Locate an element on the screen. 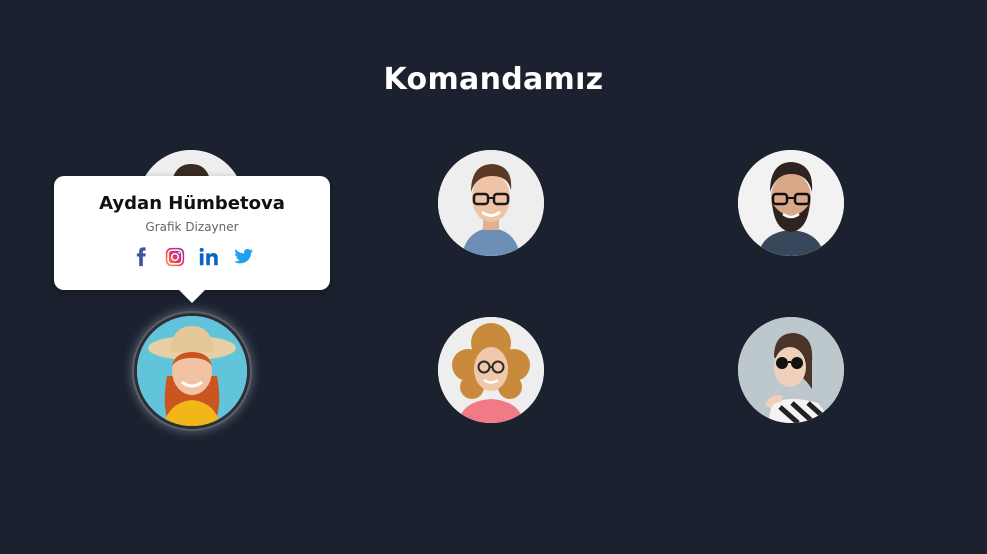  bearded-man-portrait-icon is located at coordinates (791, 203).